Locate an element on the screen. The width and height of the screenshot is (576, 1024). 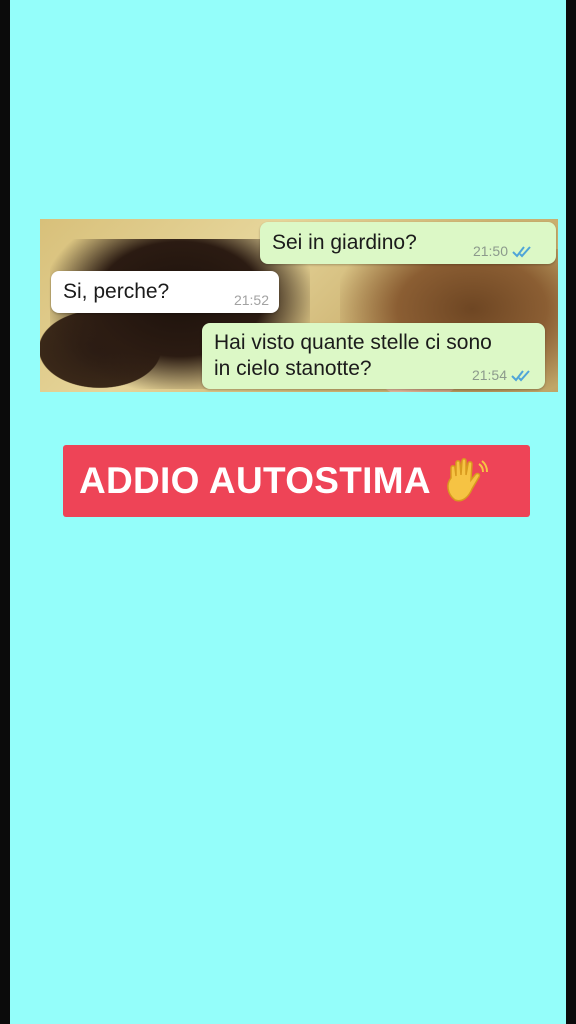
waving-hand-icon is located at coordinates (467, 480).